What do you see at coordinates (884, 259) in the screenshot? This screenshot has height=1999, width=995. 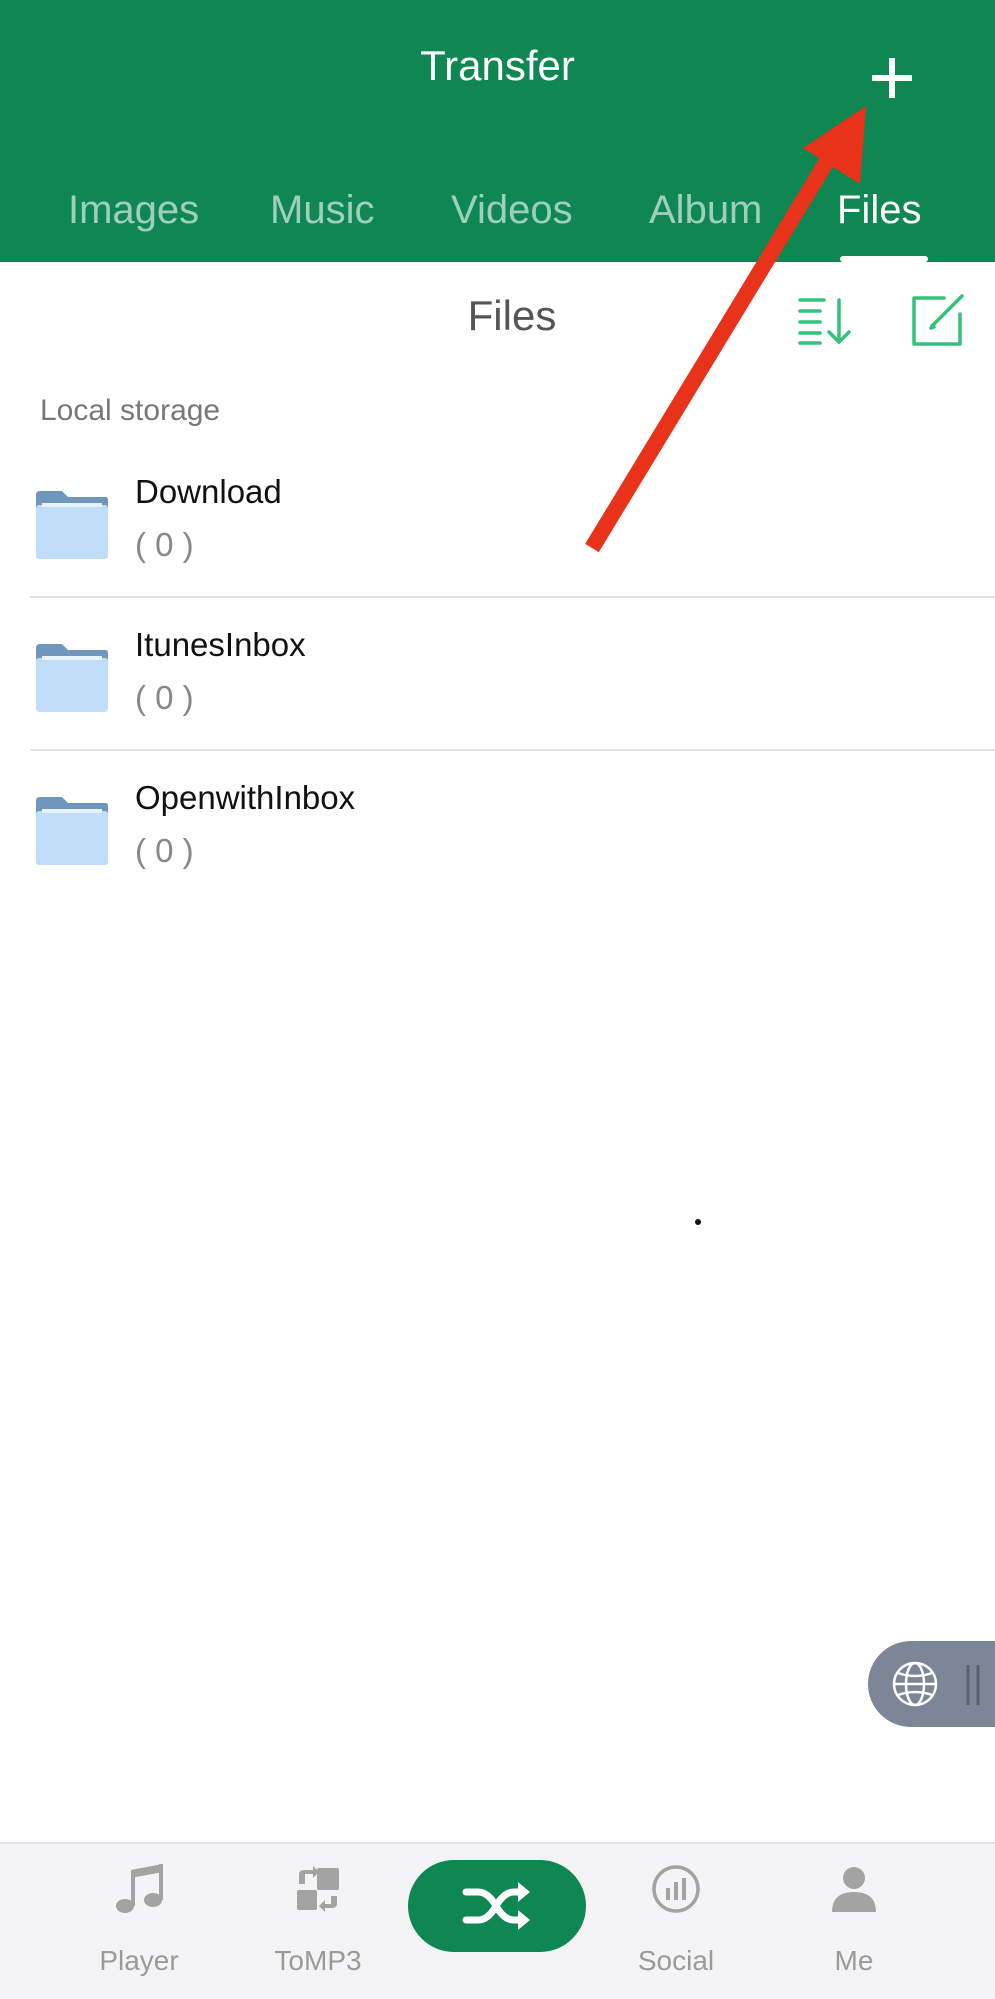 I see `active-tab-indicator` at bounding box center [884, 259].